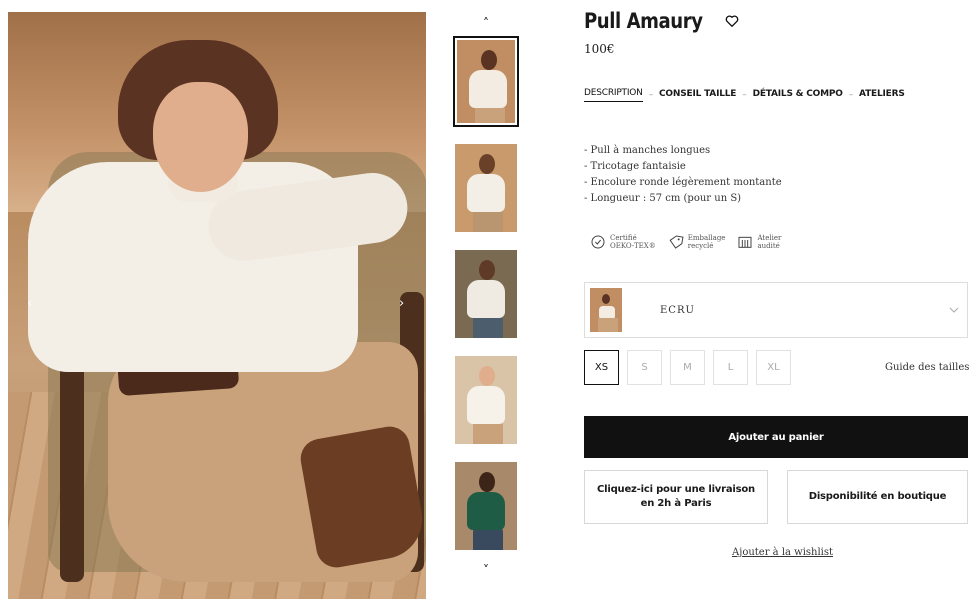  I want to click on size-option-l: L, so click(730, 367).